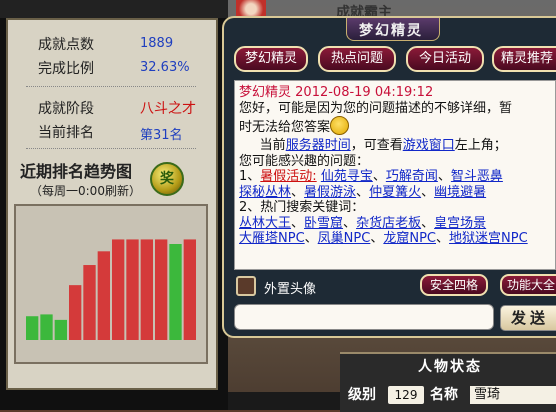  I want to click on function-list-button: 功能大全, so click(528, 285).